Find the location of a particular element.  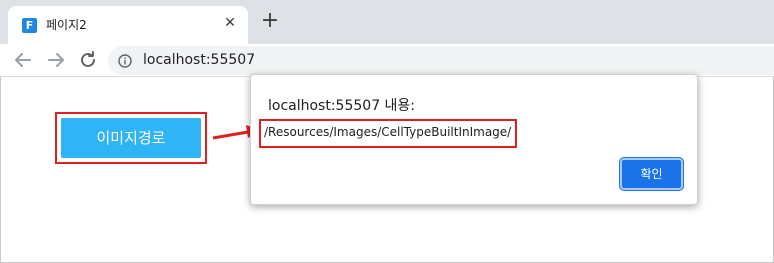

browser-tab: F 페이지2 ✕ is located at coordinates (128, 25).